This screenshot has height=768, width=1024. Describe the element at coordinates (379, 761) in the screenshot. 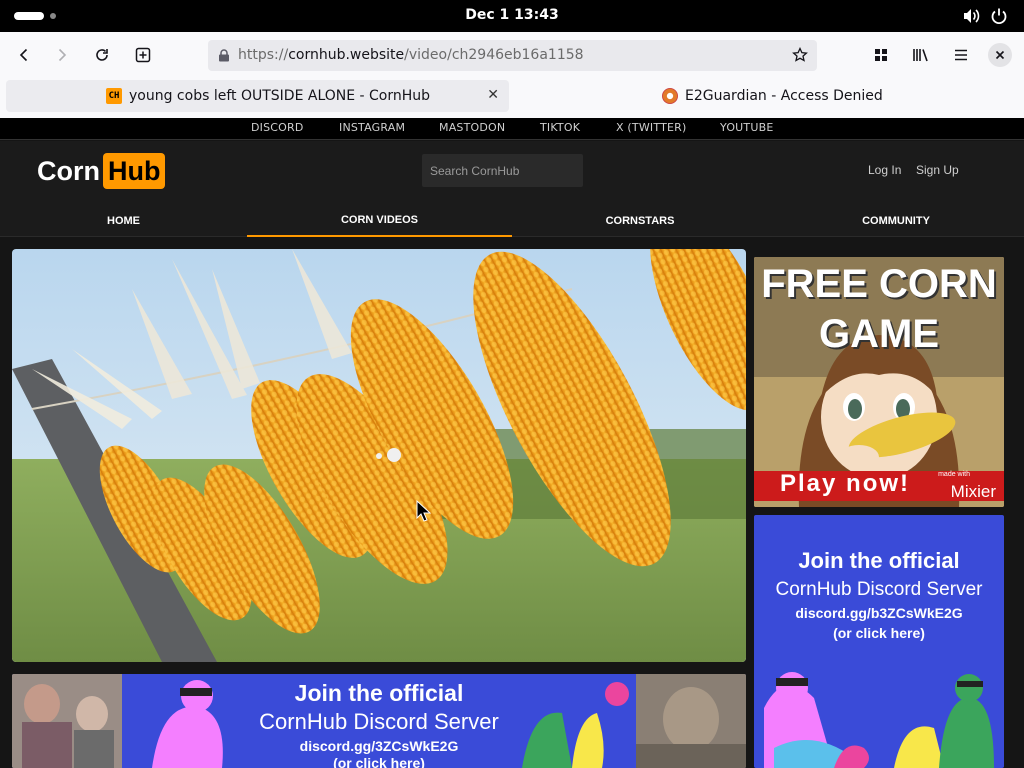

I see `ad-discord-banner-line4: (or click here)` at that location.